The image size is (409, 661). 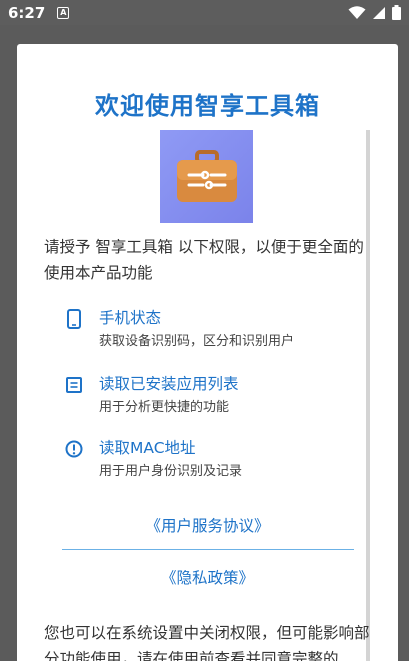 I want to click on permission-title: 手机状态, so click(x=130, y=318).